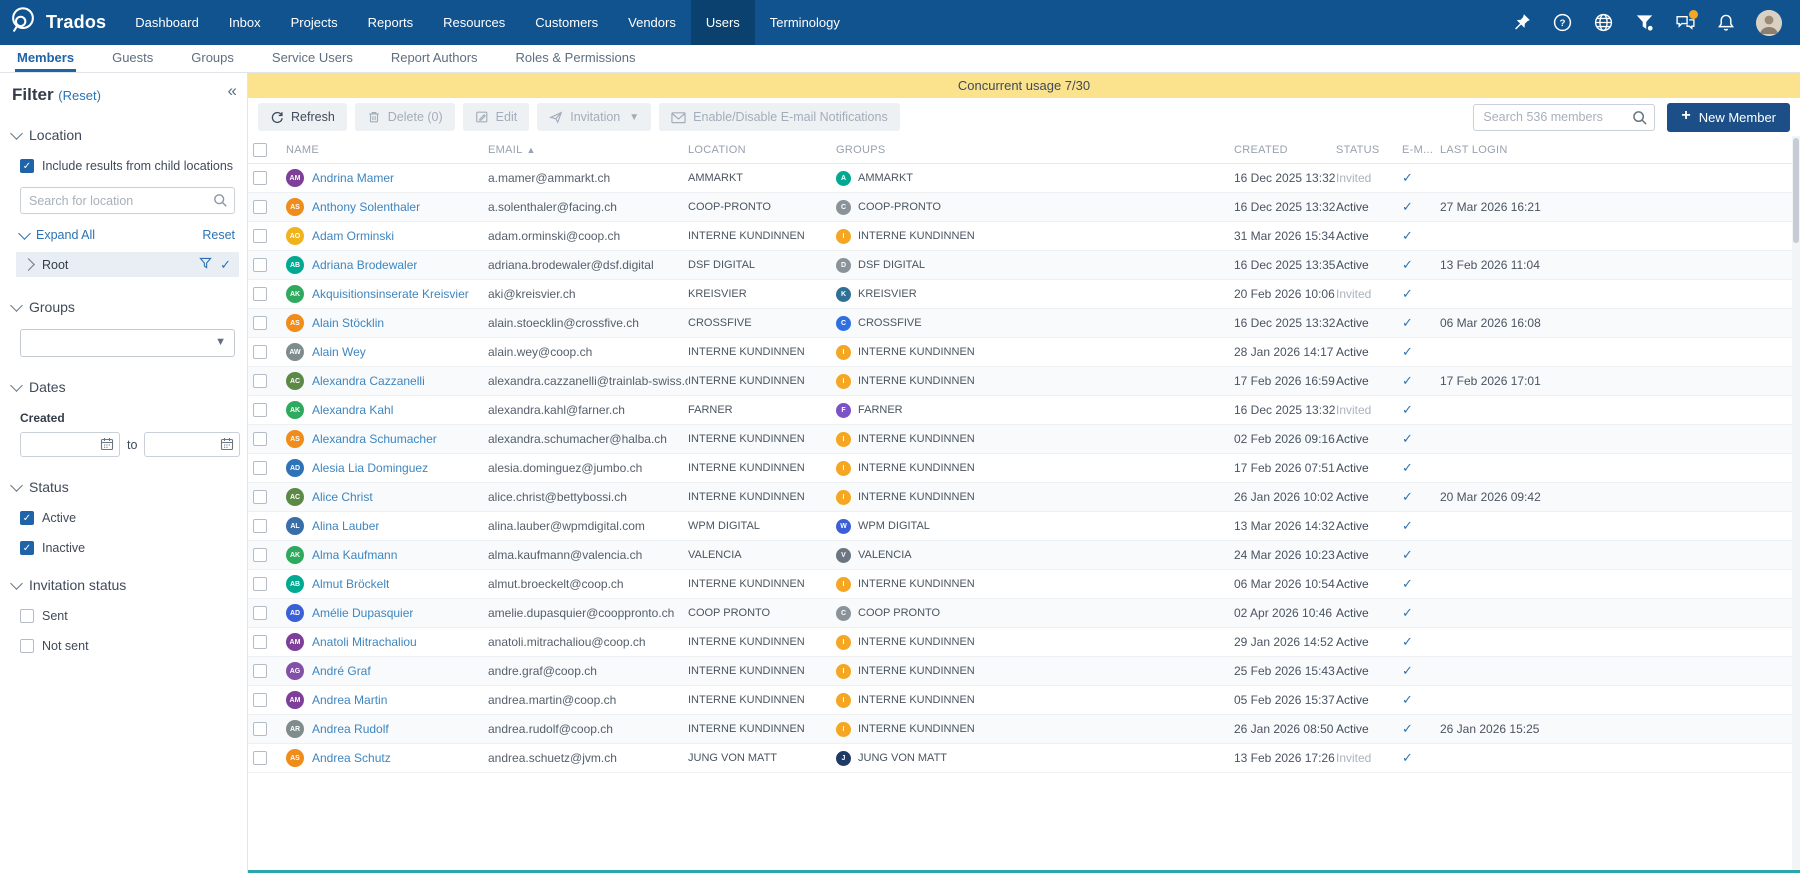 The width and height of the screenshot is (1800, 873). Describe the element at coordinates (1035, 150) in the screenshot. I see `column-header-groups: GROUPS` at that location.